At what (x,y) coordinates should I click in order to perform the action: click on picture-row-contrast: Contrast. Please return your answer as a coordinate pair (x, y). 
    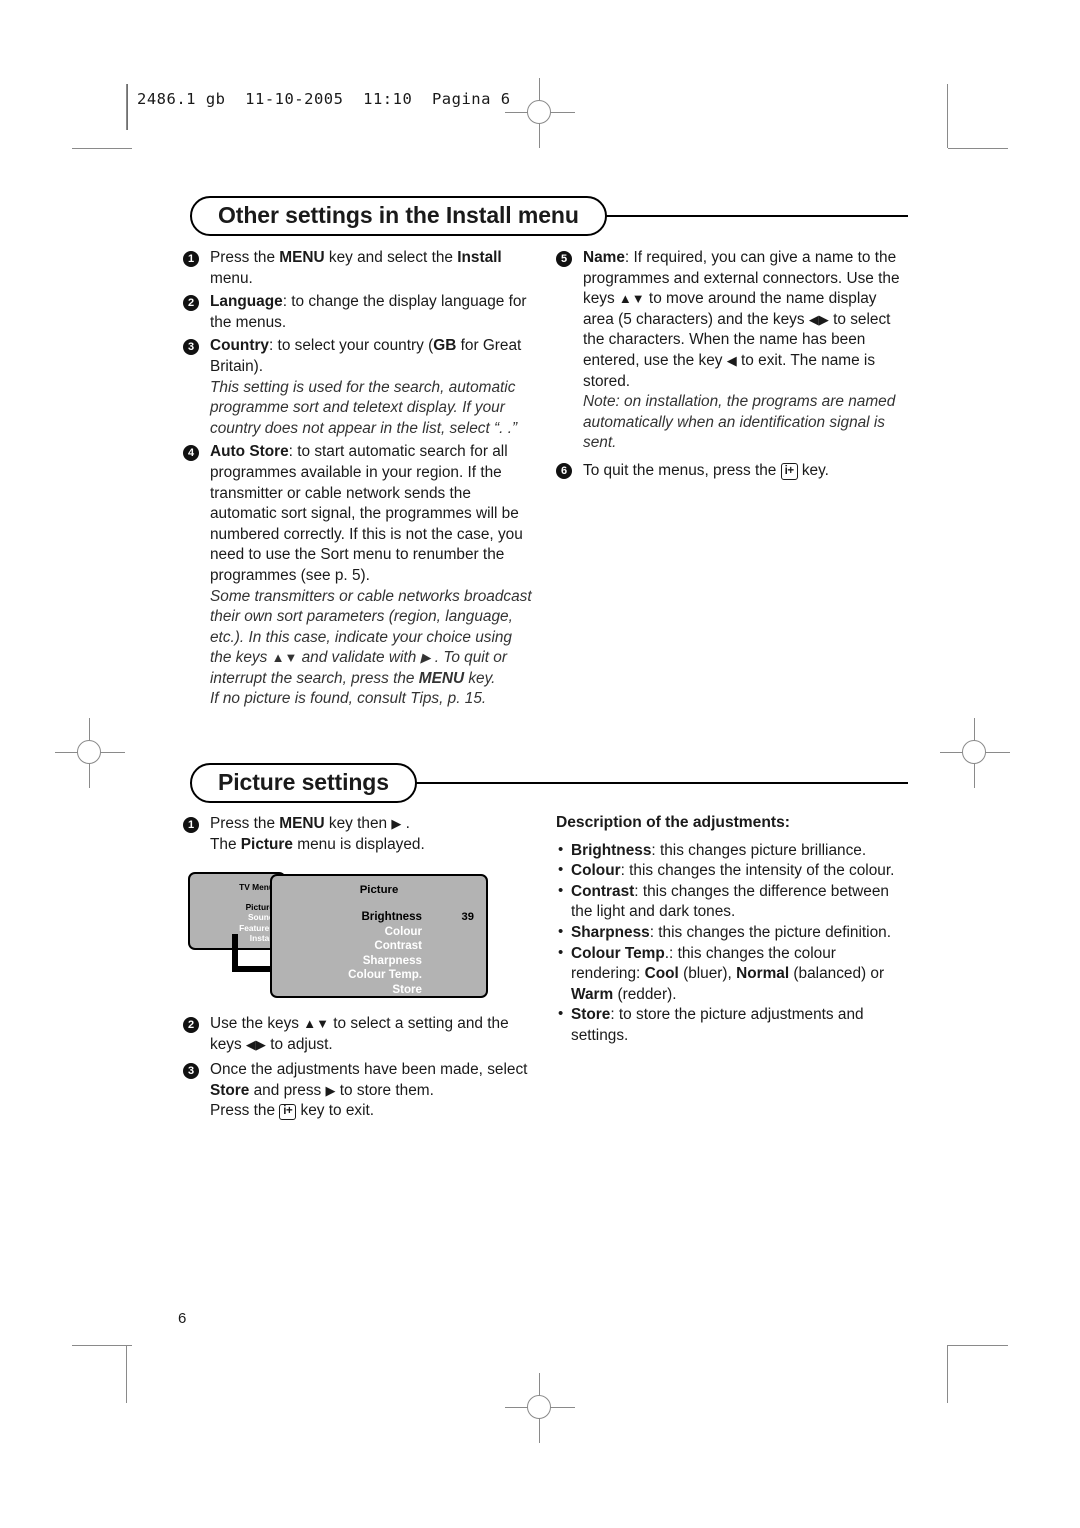
    Looking at the image, I should click on (380, 946).